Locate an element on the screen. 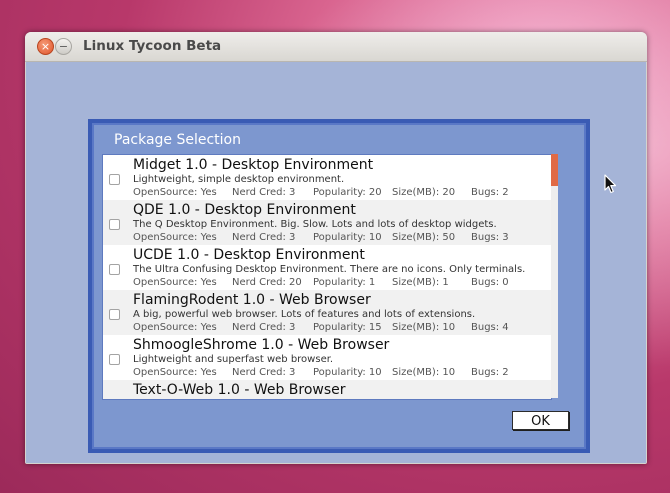  package-list-scrollbar is located at coordinates (554, 276).